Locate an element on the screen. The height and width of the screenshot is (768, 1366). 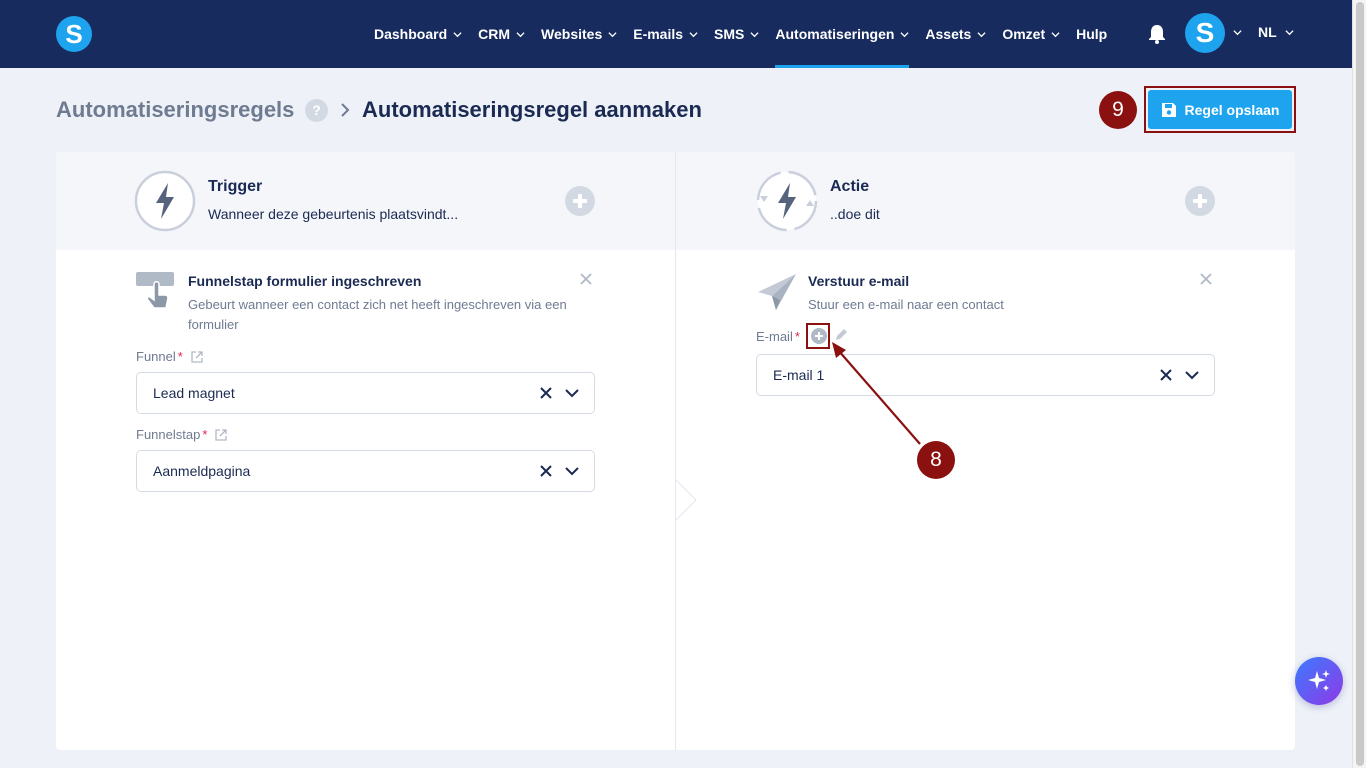
scrollbar-thumb is located at coordinates (1360, 384).